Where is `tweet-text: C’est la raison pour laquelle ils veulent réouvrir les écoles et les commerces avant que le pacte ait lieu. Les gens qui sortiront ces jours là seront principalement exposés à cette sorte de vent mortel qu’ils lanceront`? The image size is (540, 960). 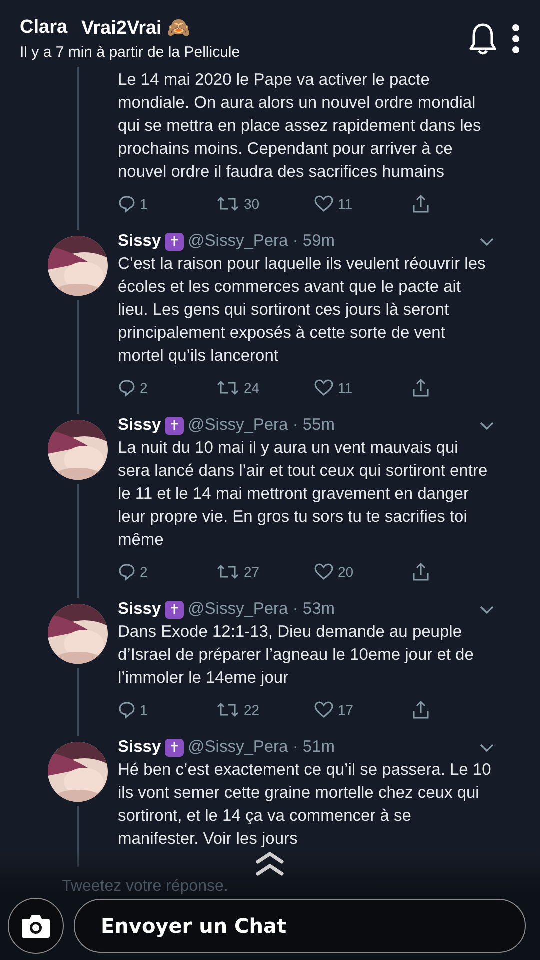
tweet-text: C’est la raison pour laquelle ils veulent réouvrir les écoles et les commerces avant que le pacte ait lieu. Les gens qui sortiront ces jours là seront principalement exposés à cette sorte de vent mortel qu’ils lanceront is located at coordinates (302, 310).